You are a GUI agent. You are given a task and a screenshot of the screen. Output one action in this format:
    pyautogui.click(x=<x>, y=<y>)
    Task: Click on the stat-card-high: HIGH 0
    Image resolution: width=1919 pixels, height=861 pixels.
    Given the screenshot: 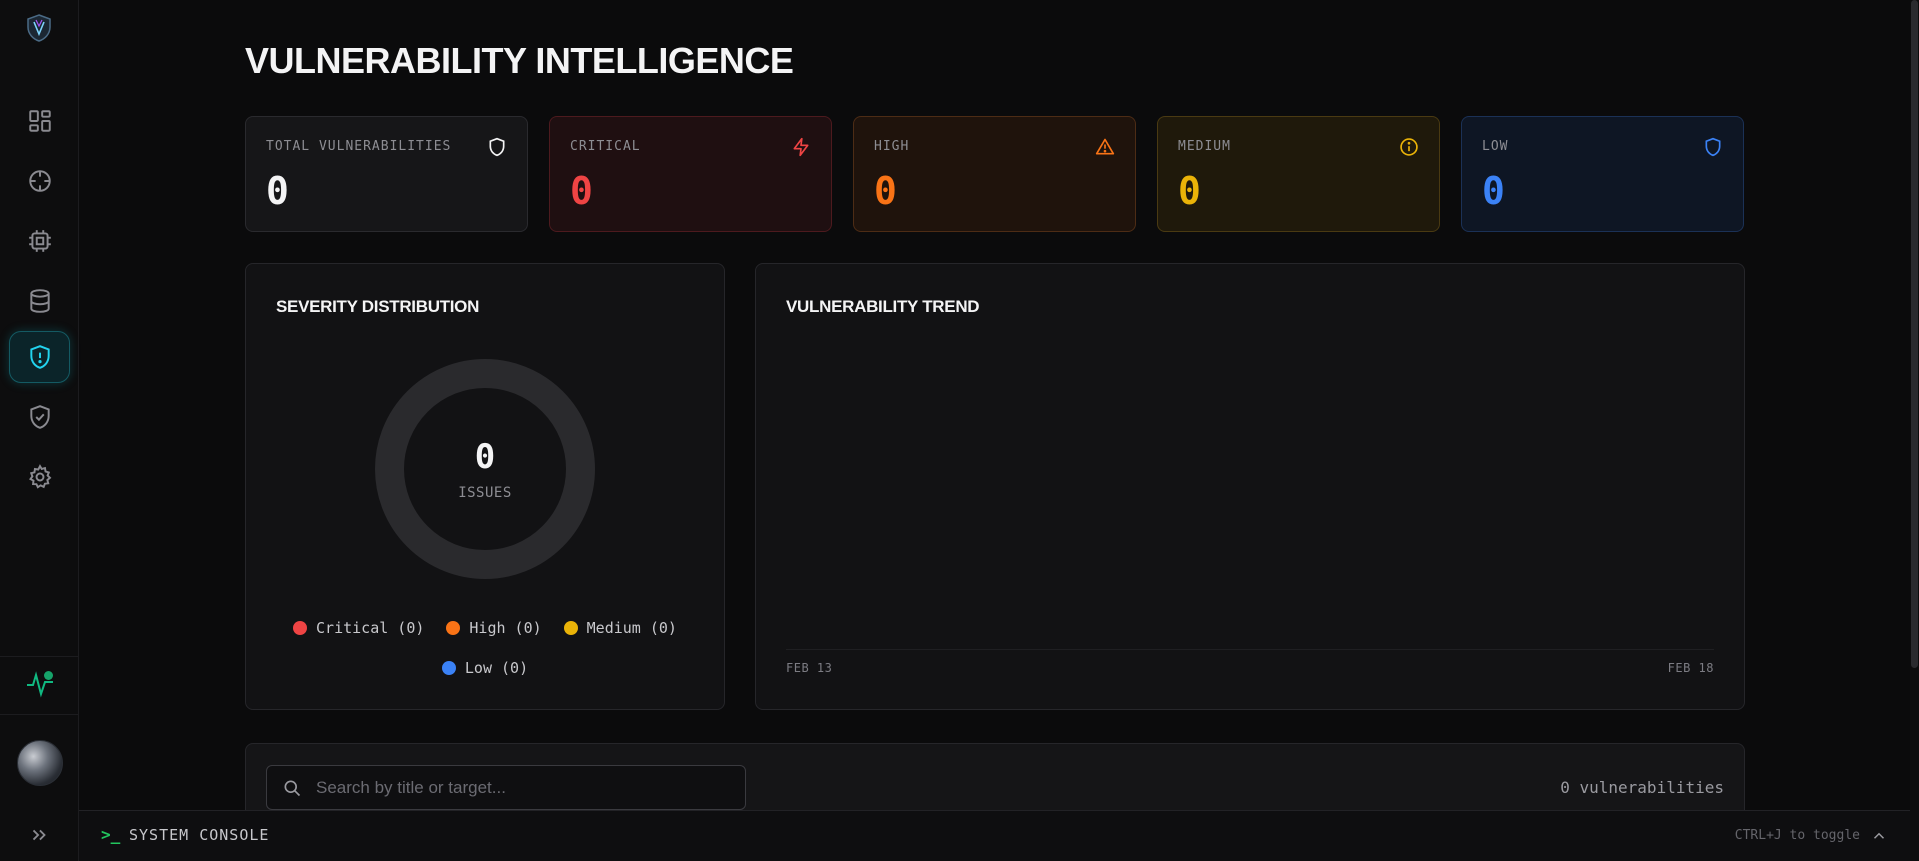 What is the action you would take?
    pyautogui.click(x=994, y=174)
    